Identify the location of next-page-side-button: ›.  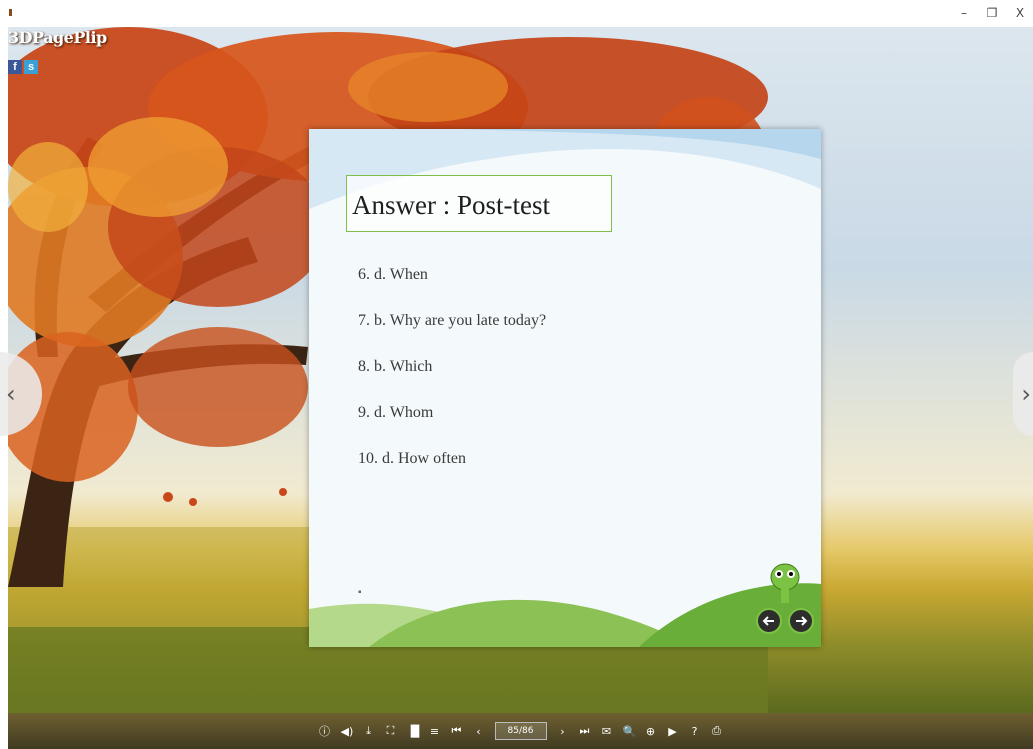
(1023, 394).